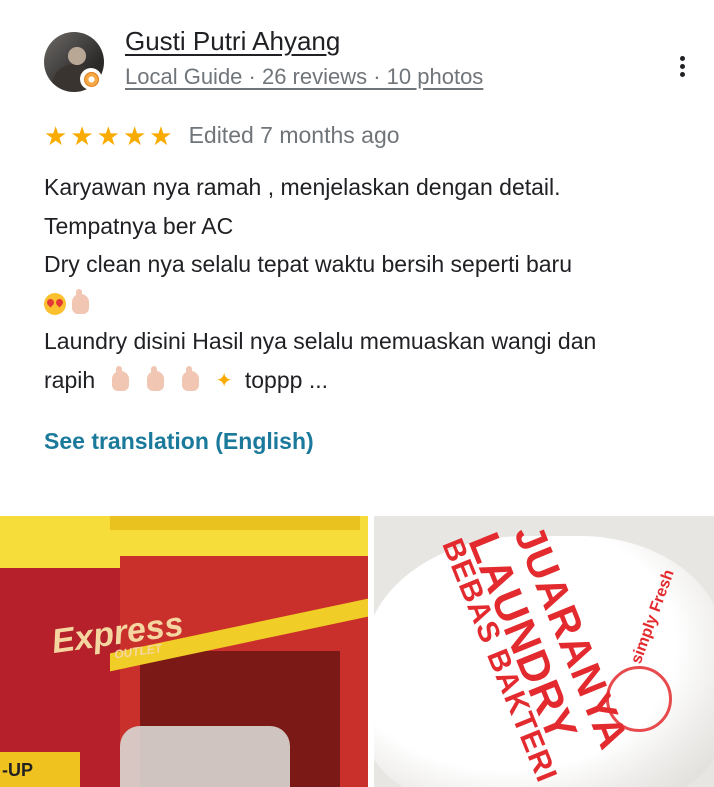  I want to click on star-rating: ★ ★ ★ ★ ★, so click(108, 136).